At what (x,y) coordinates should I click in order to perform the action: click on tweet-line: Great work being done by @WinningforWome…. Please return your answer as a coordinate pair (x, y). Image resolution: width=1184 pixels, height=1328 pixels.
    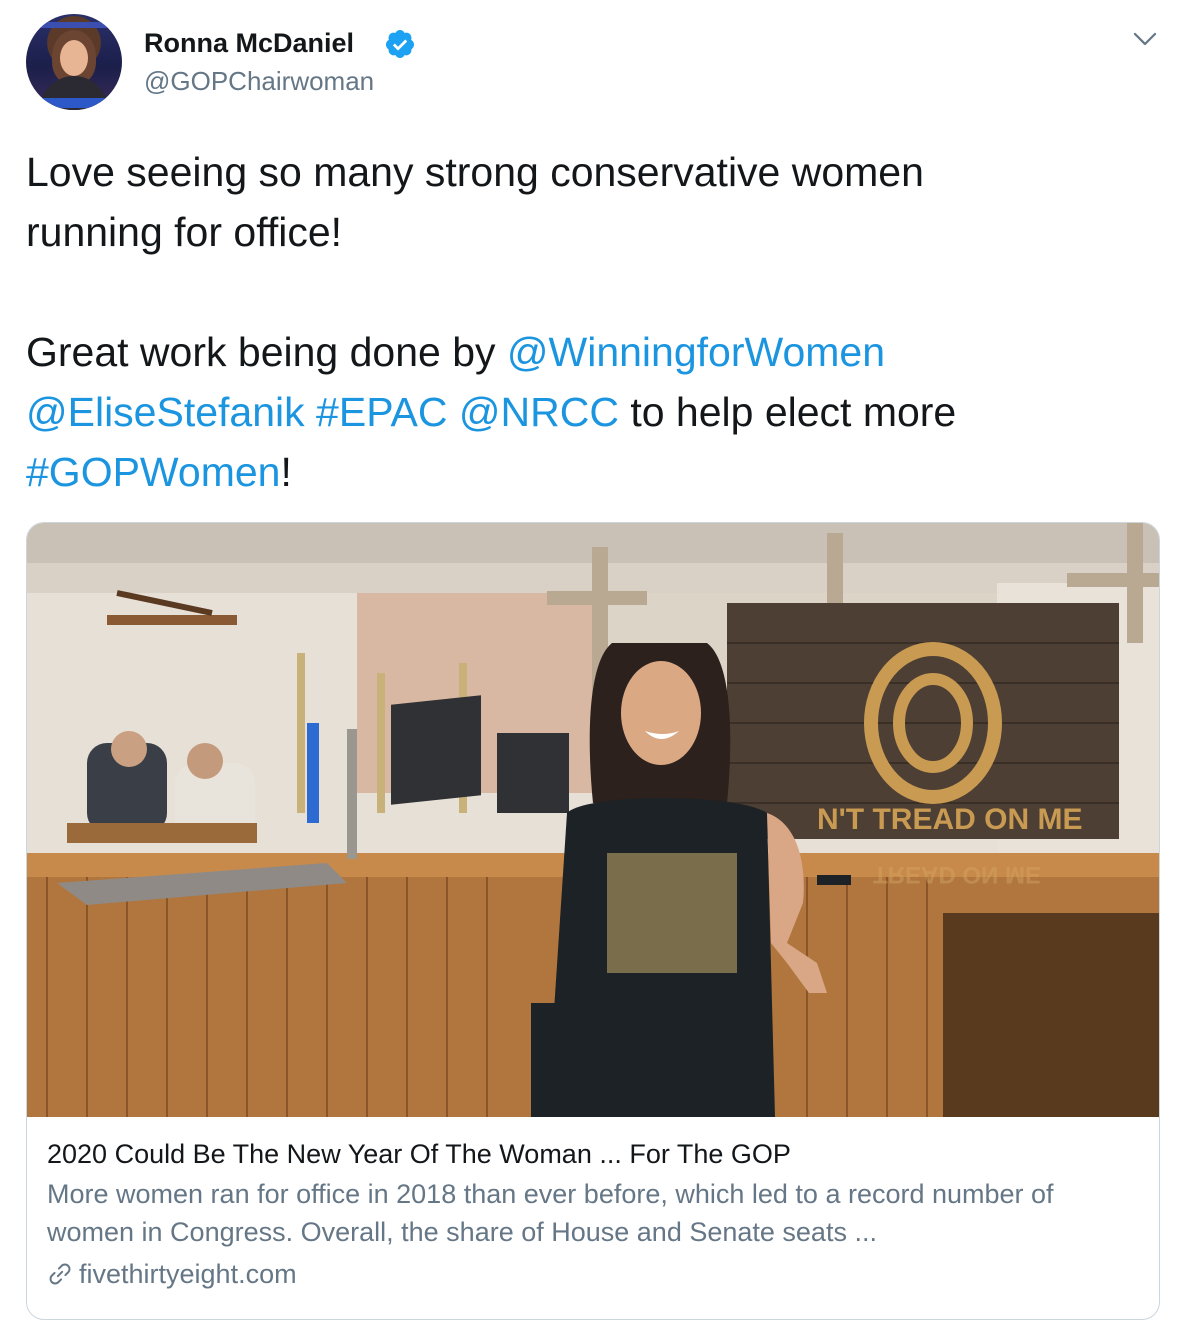
    Looking at the image, I should click on (591, 352).